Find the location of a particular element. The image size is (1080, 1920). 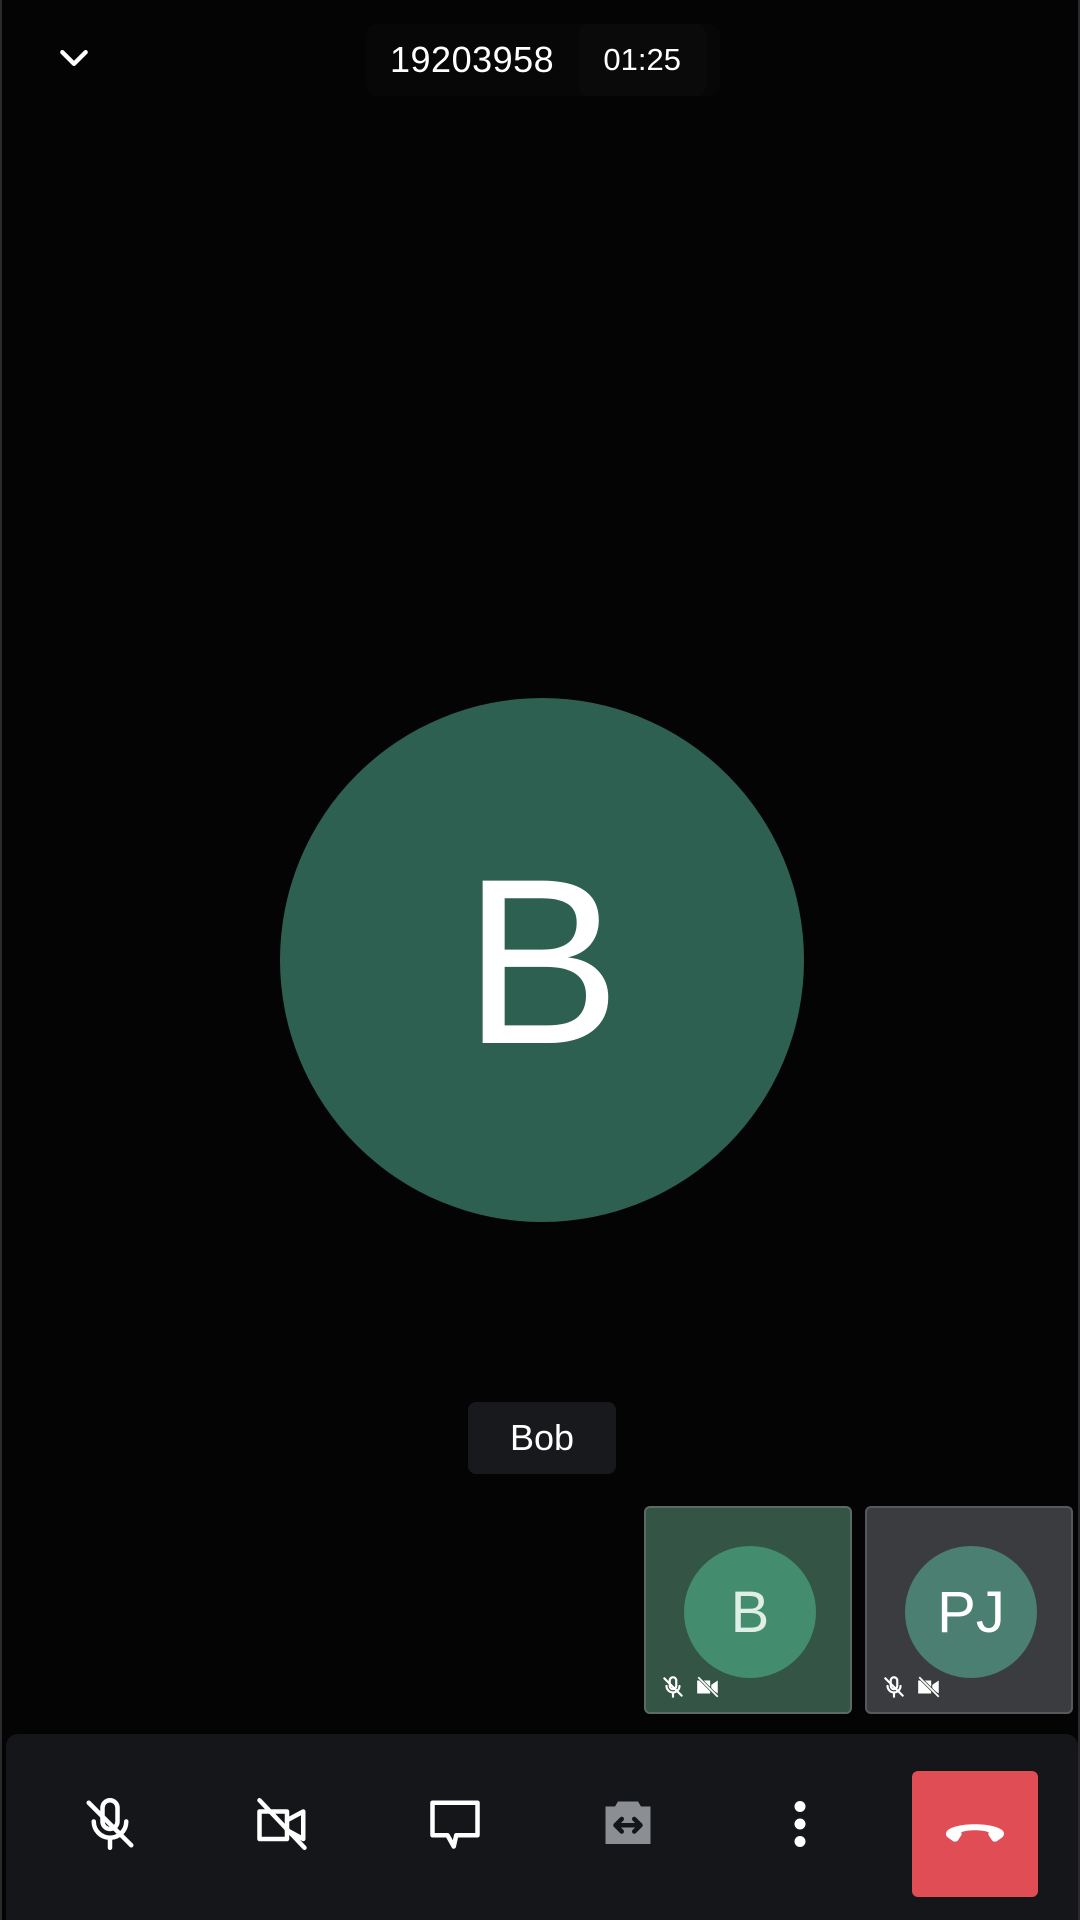

toggle-camera-button is located at coordinates (282, 1826).